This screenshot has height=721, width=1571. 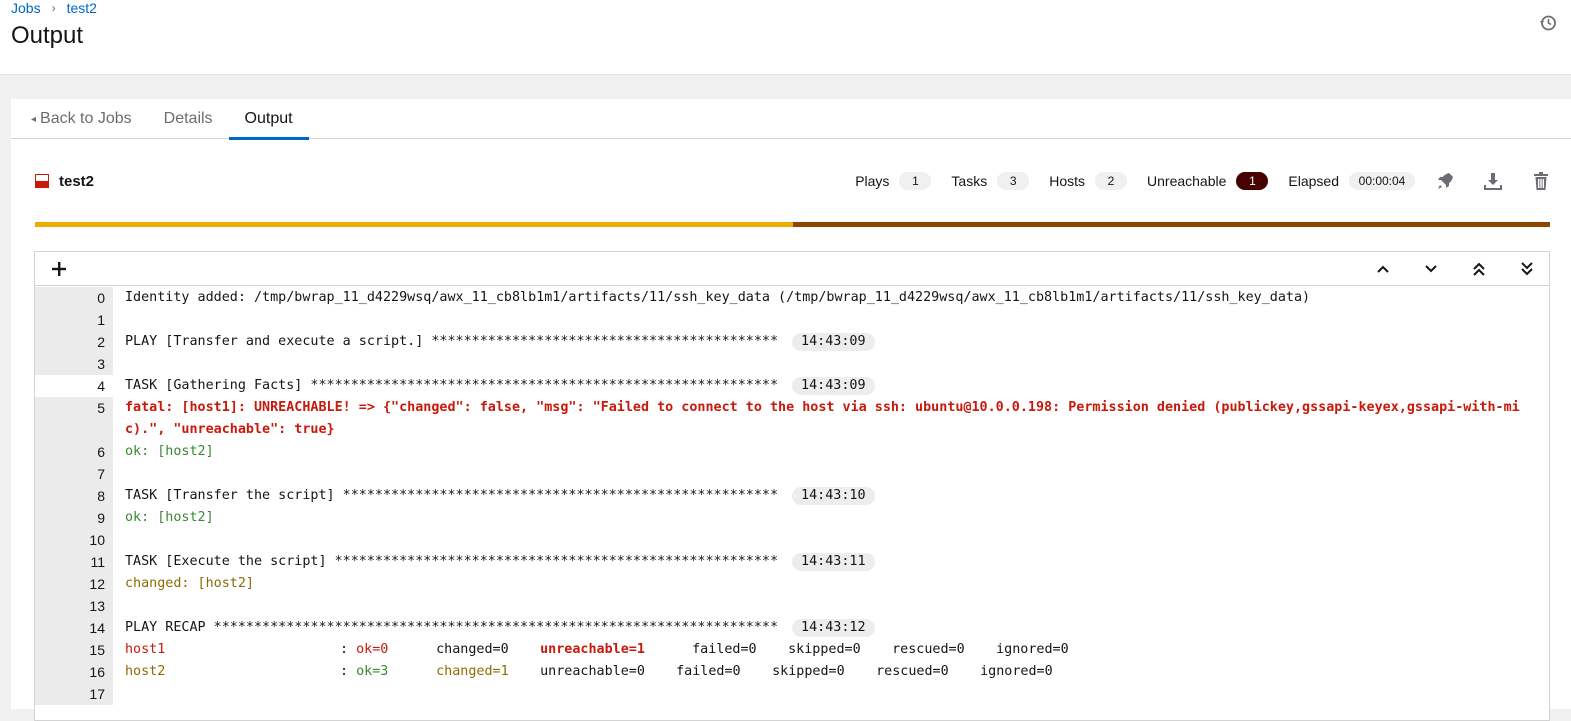 What do you see at coordinates (1527, 269) in the screenshot?
I see `double-chevron-down-icon` at bounding box center [1527, 269].